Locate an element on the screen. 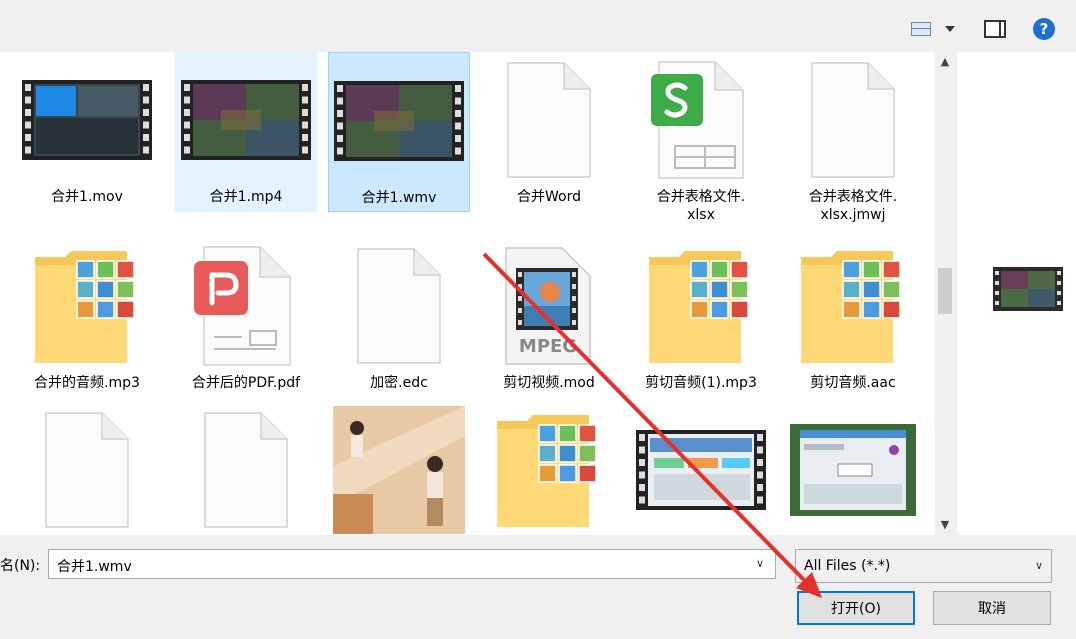 Image resolution: width=1076 pixels, height=639 pixels. file-item: 合并后的PDF.pdf is located at coordinates (246, 318).